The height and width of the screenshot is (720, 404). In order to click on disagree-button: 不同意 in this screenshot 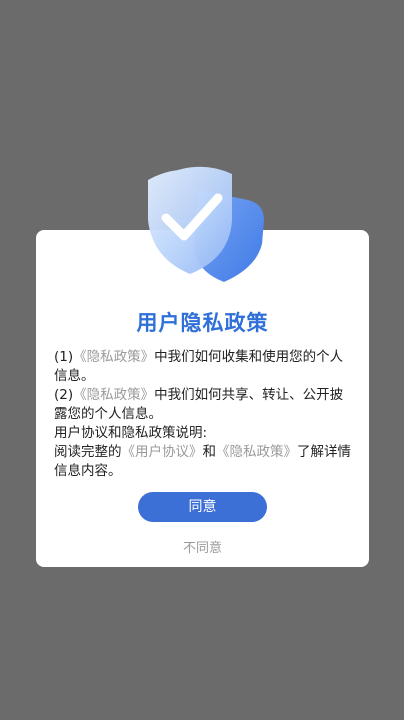, I will do `click(202, 546)`.